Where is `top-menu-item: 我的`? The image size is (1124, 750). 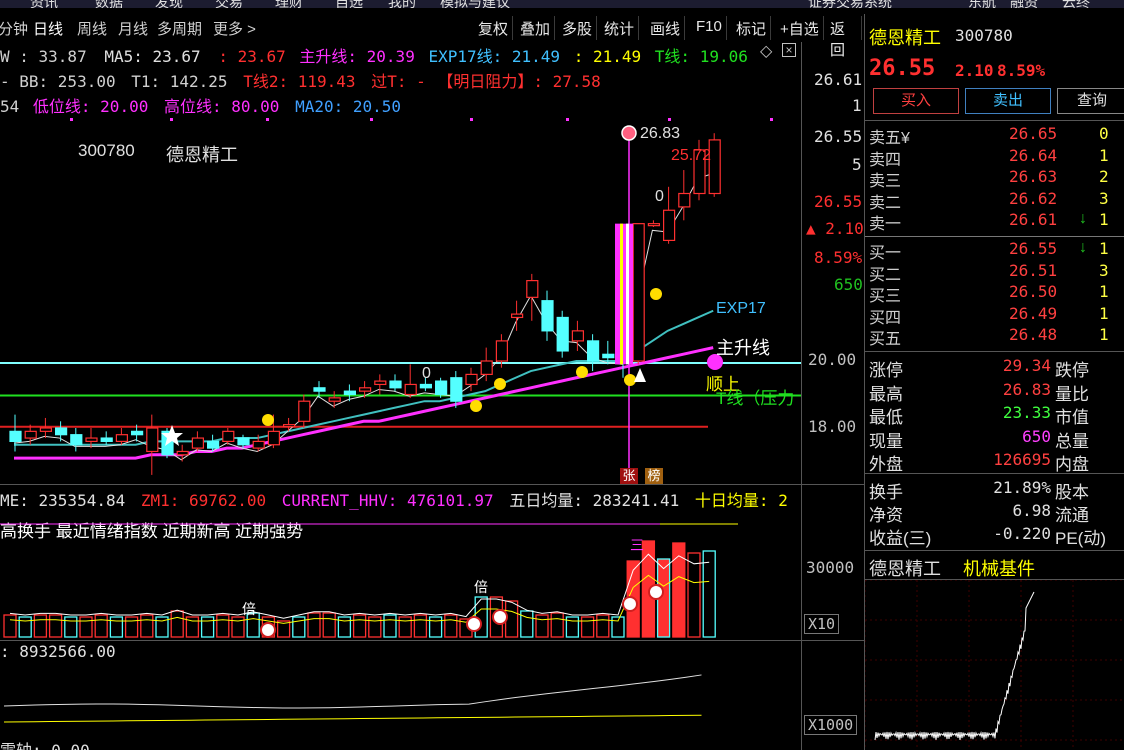
top-menu-item: 我的 is located at coordinates (402, 4).